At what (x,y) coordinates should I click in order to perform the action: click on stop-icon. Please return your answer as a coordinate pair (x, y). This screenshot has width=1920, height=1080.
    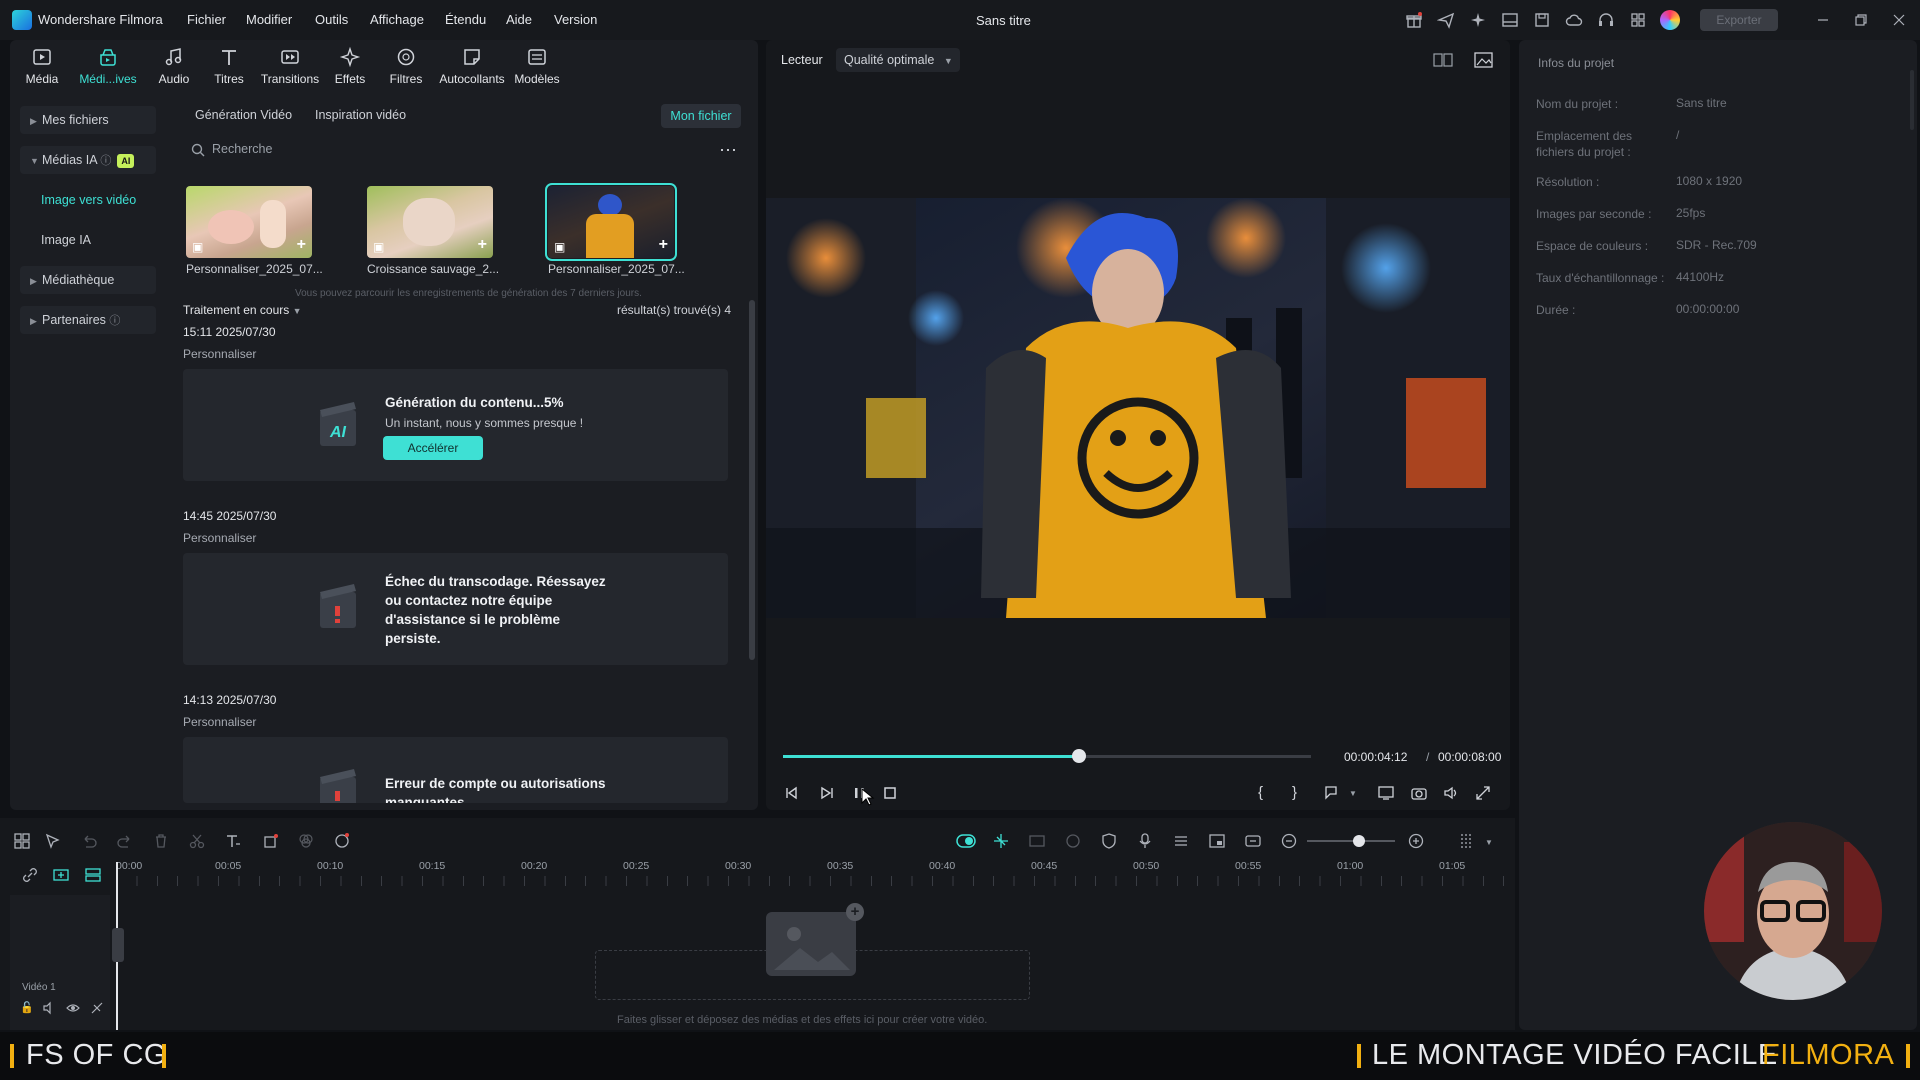
    Looking at the image, I should click on (890, 793).